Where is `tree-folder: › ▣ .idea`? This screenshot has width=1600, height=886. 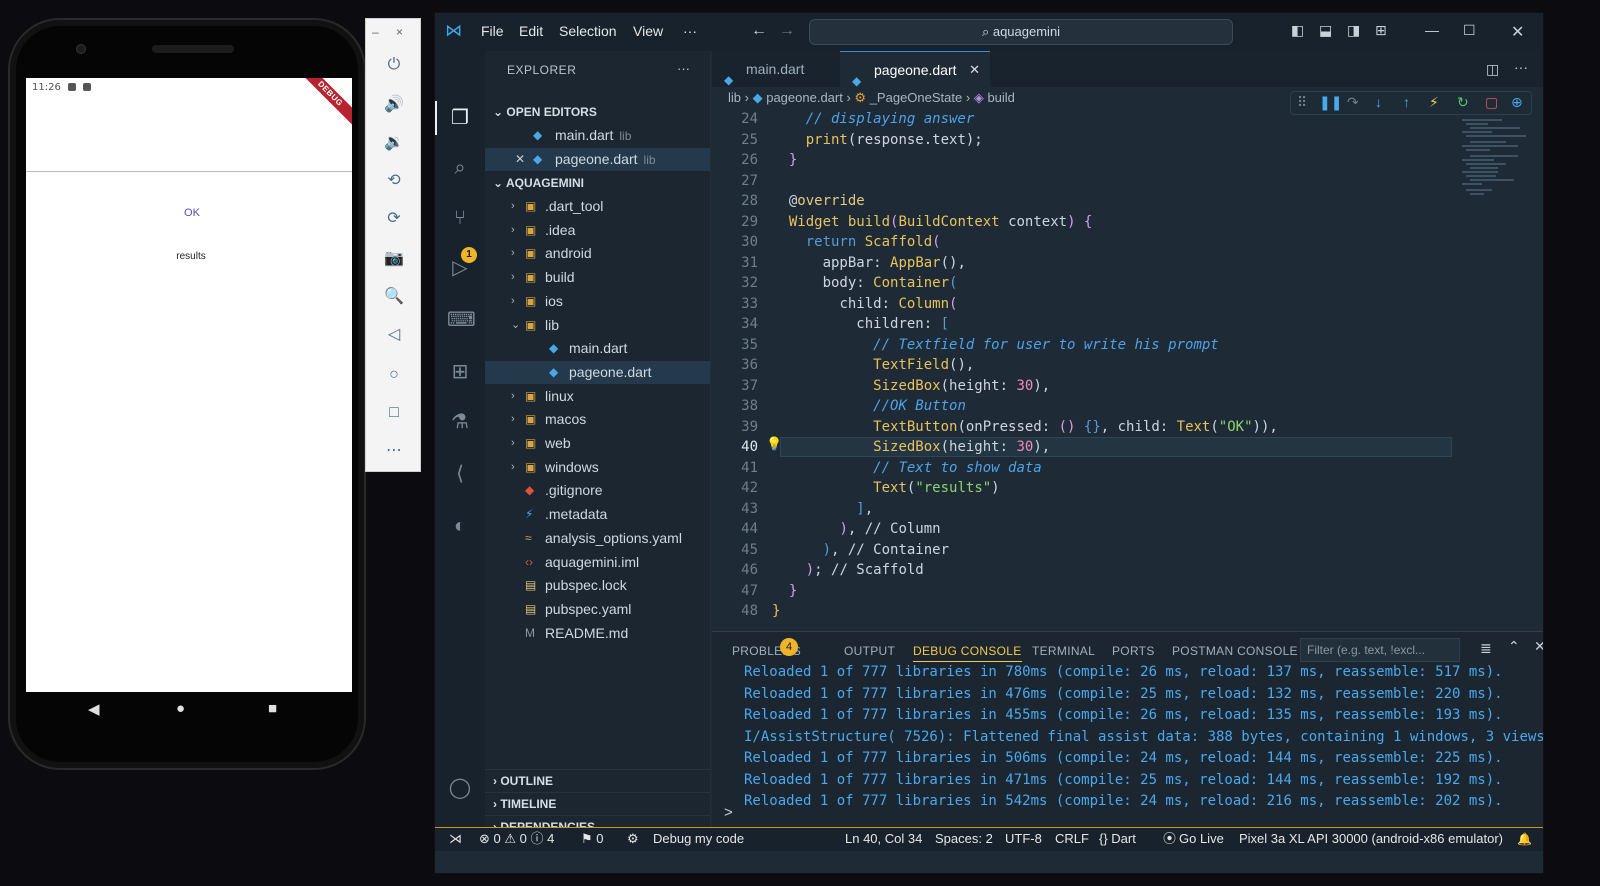 tree-folder: › ▣ .idea is located at coordinates (597, 230).